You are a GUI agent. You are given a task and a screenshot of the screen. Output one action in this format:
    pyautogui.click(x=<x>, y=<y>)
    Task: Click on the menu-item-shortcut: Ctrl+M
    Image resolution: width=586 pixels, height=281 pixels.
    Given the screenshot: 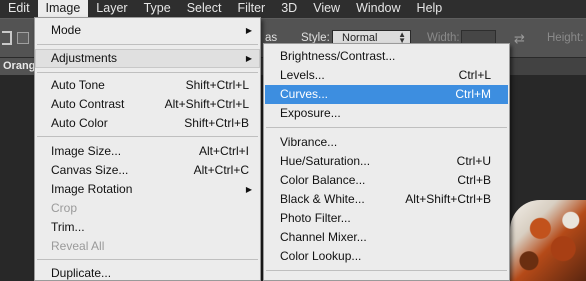 What is the action you would take?
    pyautogui.click(x=473, y=94)
    